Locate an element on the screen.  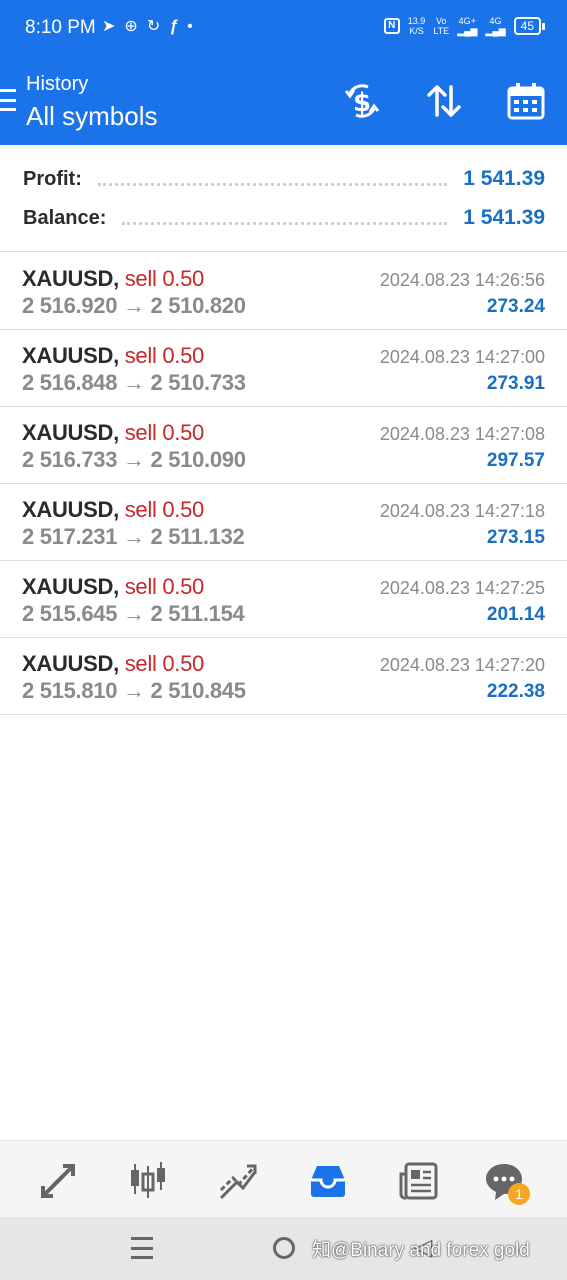
messages-badge: 1 is located at coordinates (519, 1194).